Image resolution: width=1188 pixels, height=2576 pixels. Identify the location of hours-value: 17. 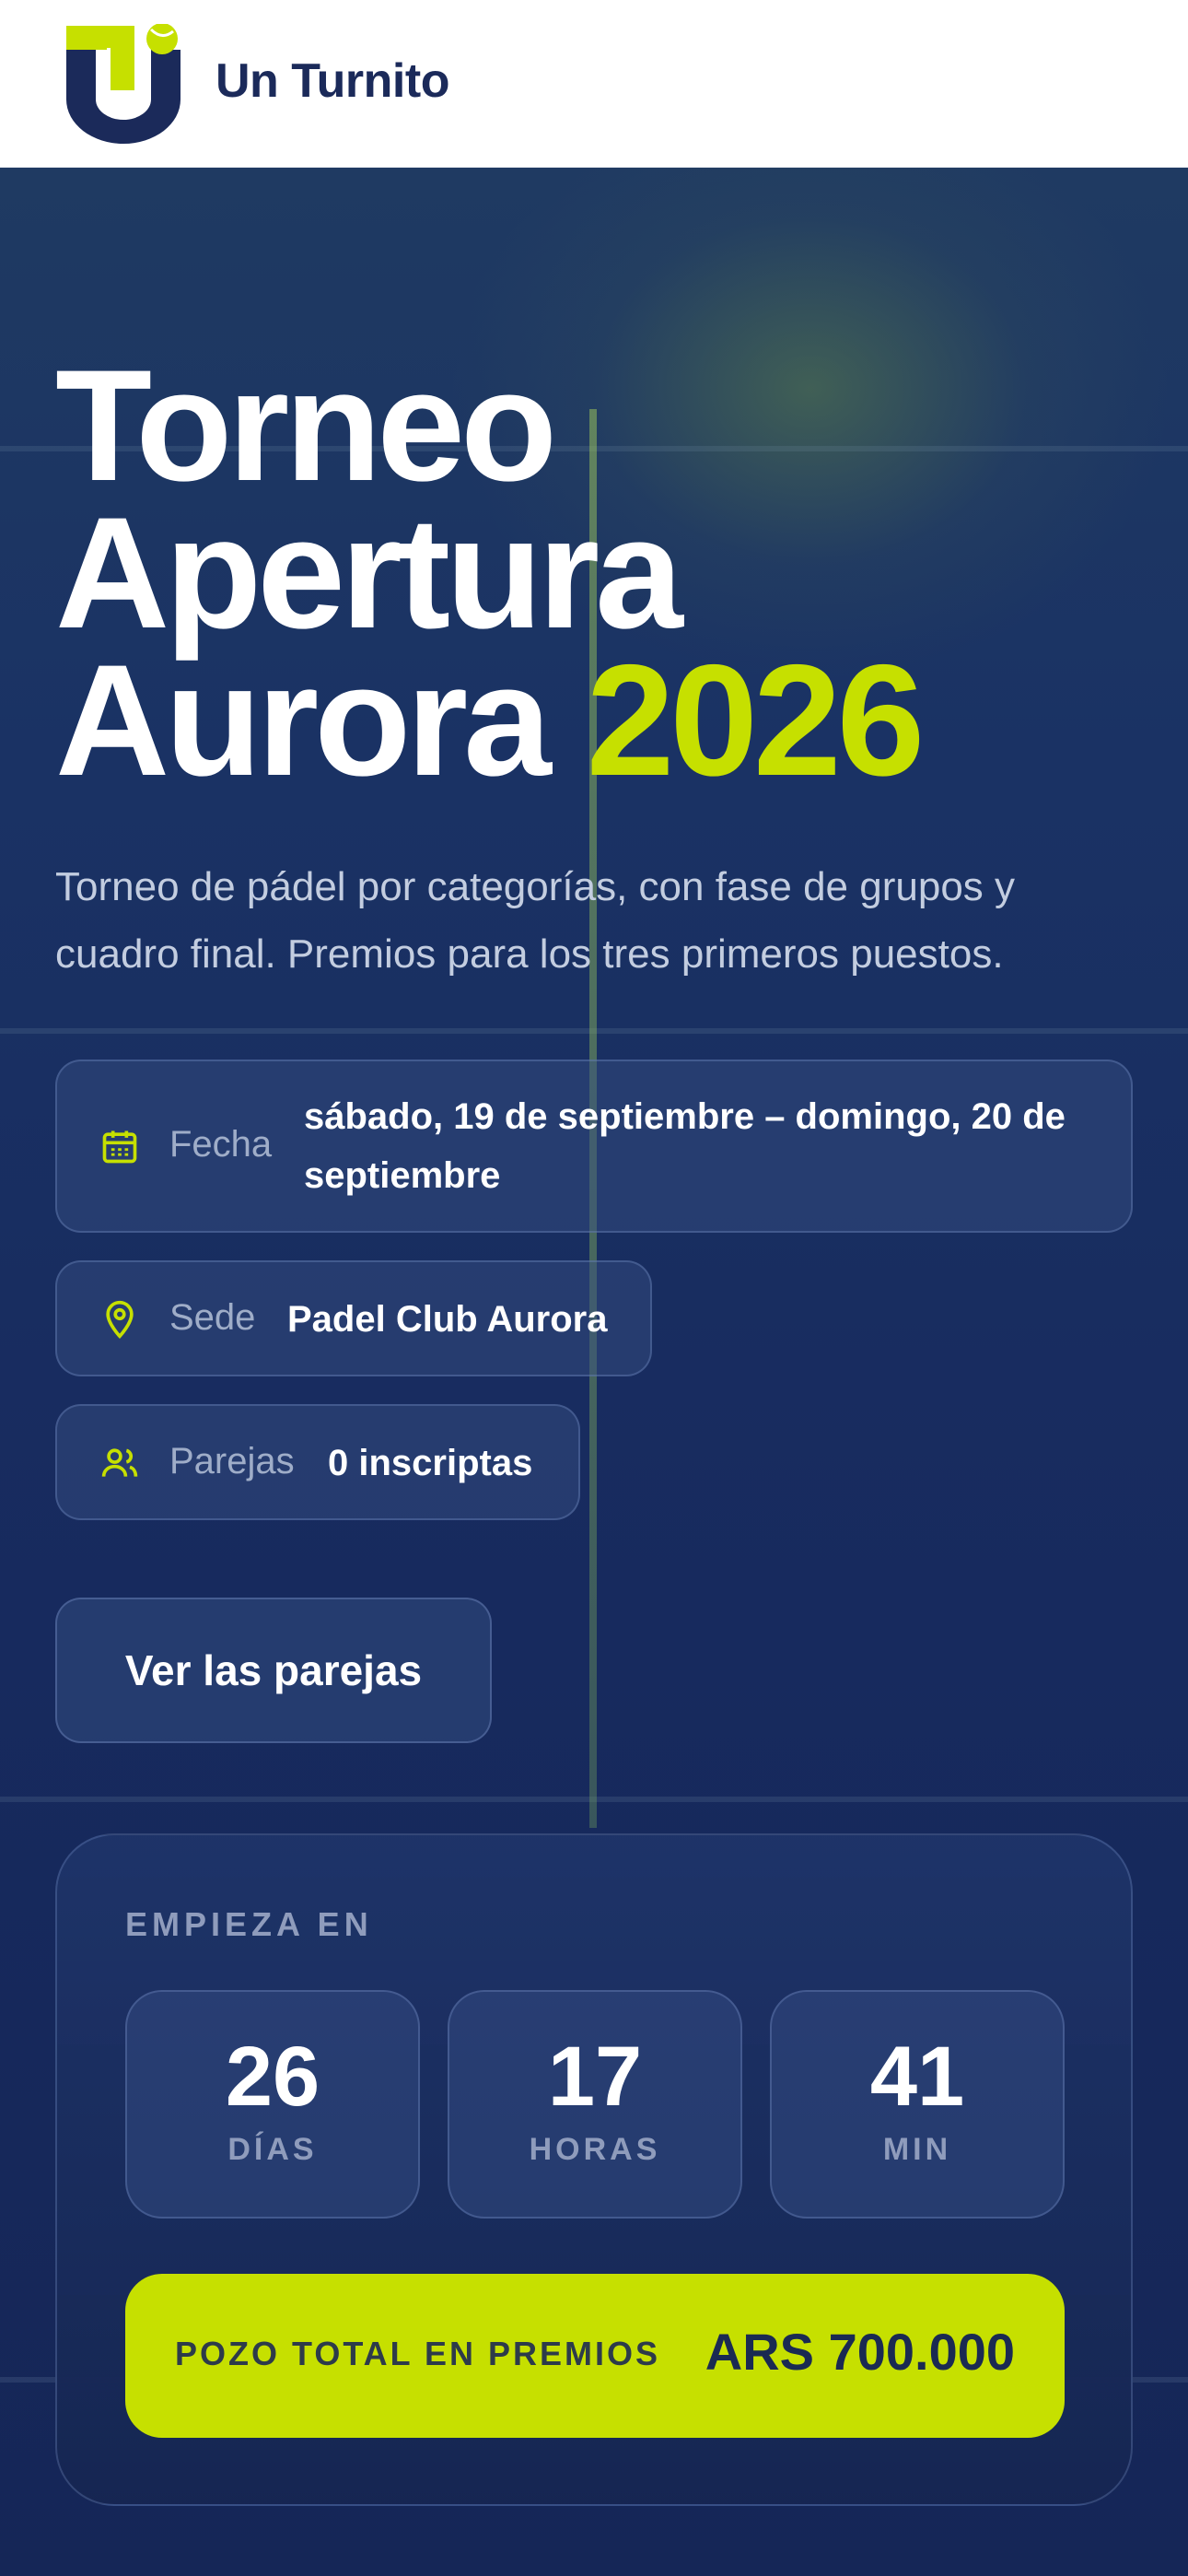
(595, 2077).